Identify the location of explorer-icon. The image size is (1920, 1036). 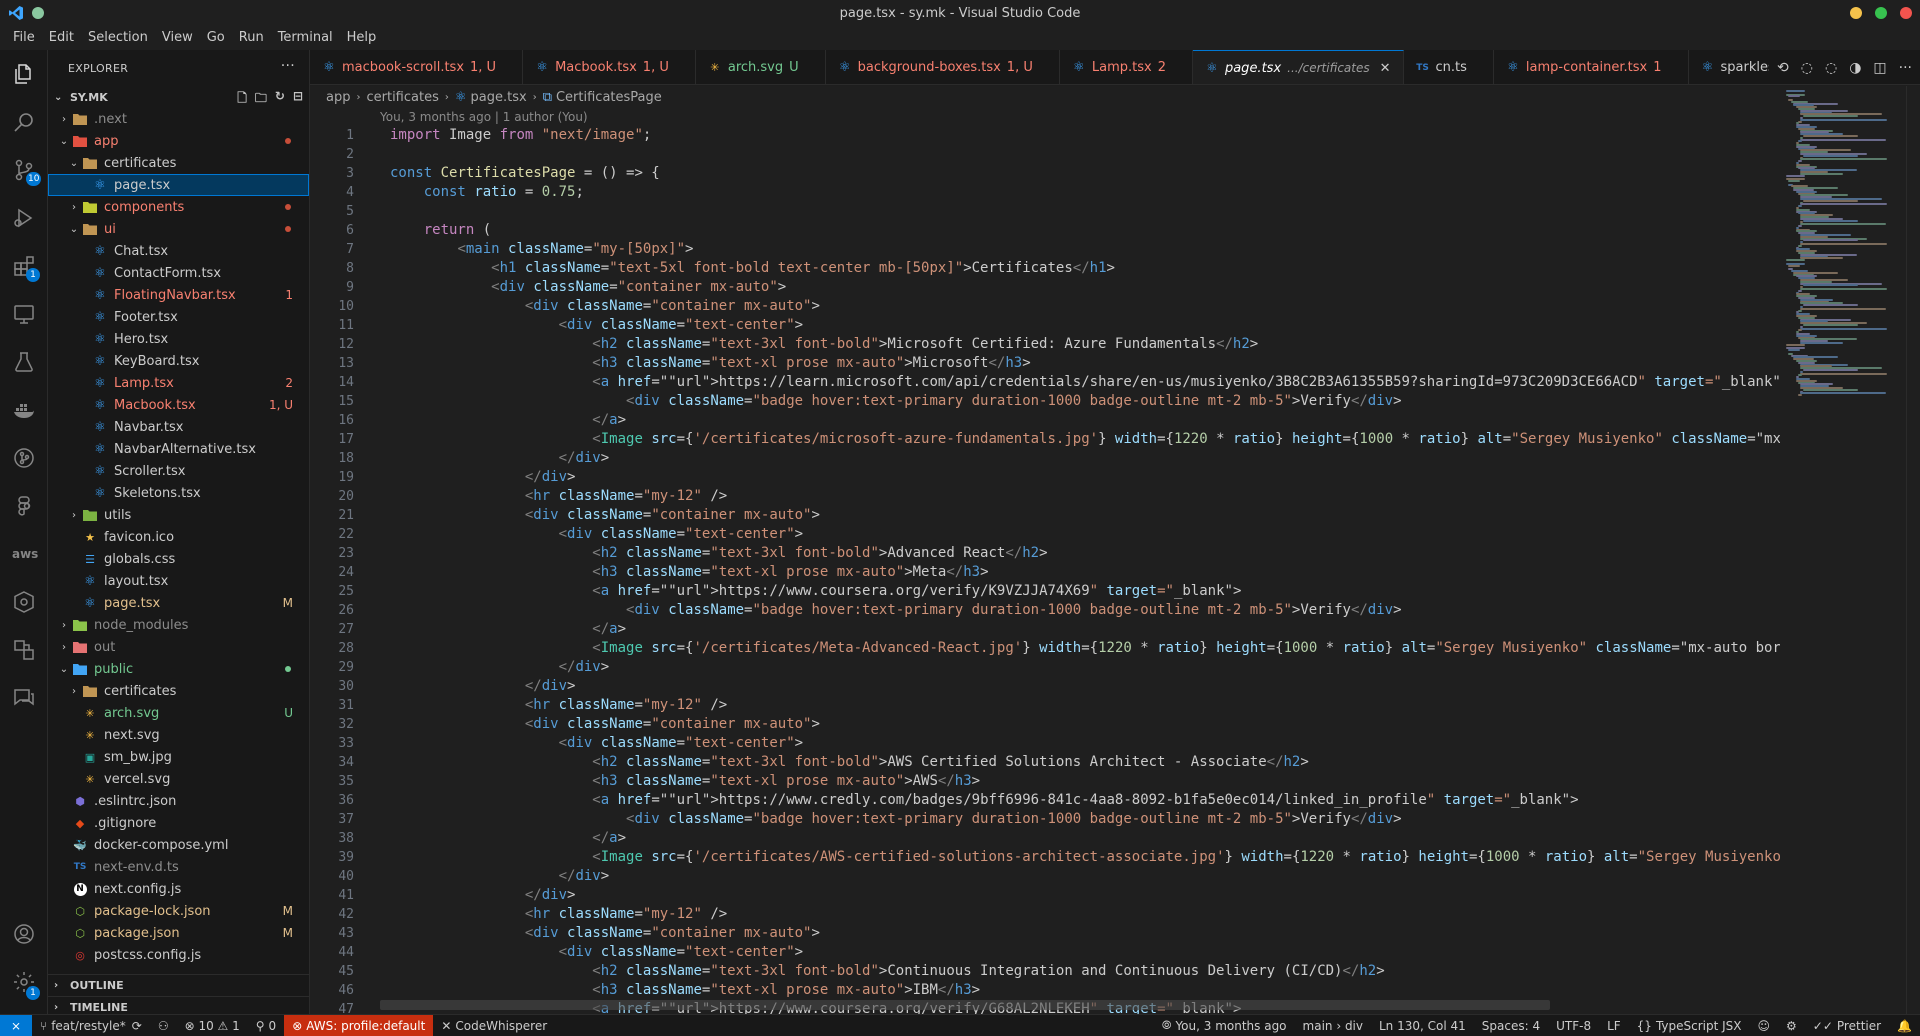
(24, 74).